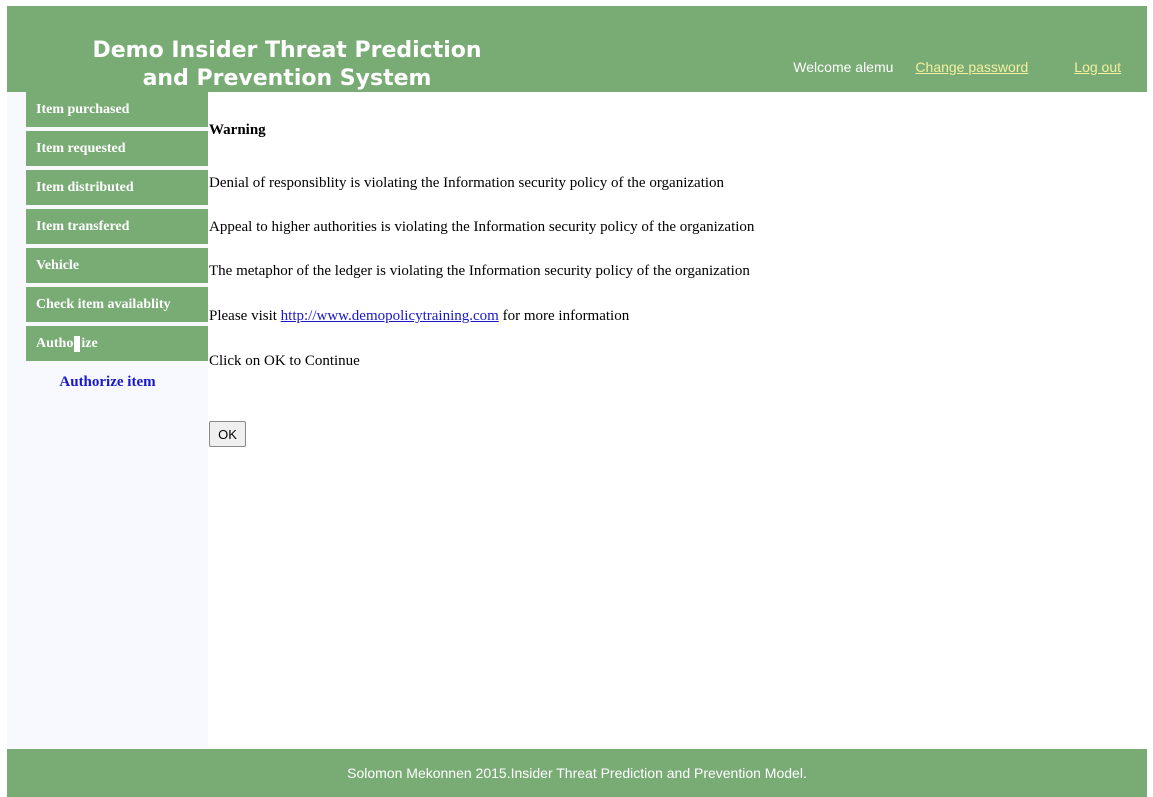 Image resolution: width=1153 pixels, height=797 pixels. What do you see at coordinates (83, 226) in the screenshot?
I see `sidebar-item-label: Item transfered` at bounding box center [83, 226].